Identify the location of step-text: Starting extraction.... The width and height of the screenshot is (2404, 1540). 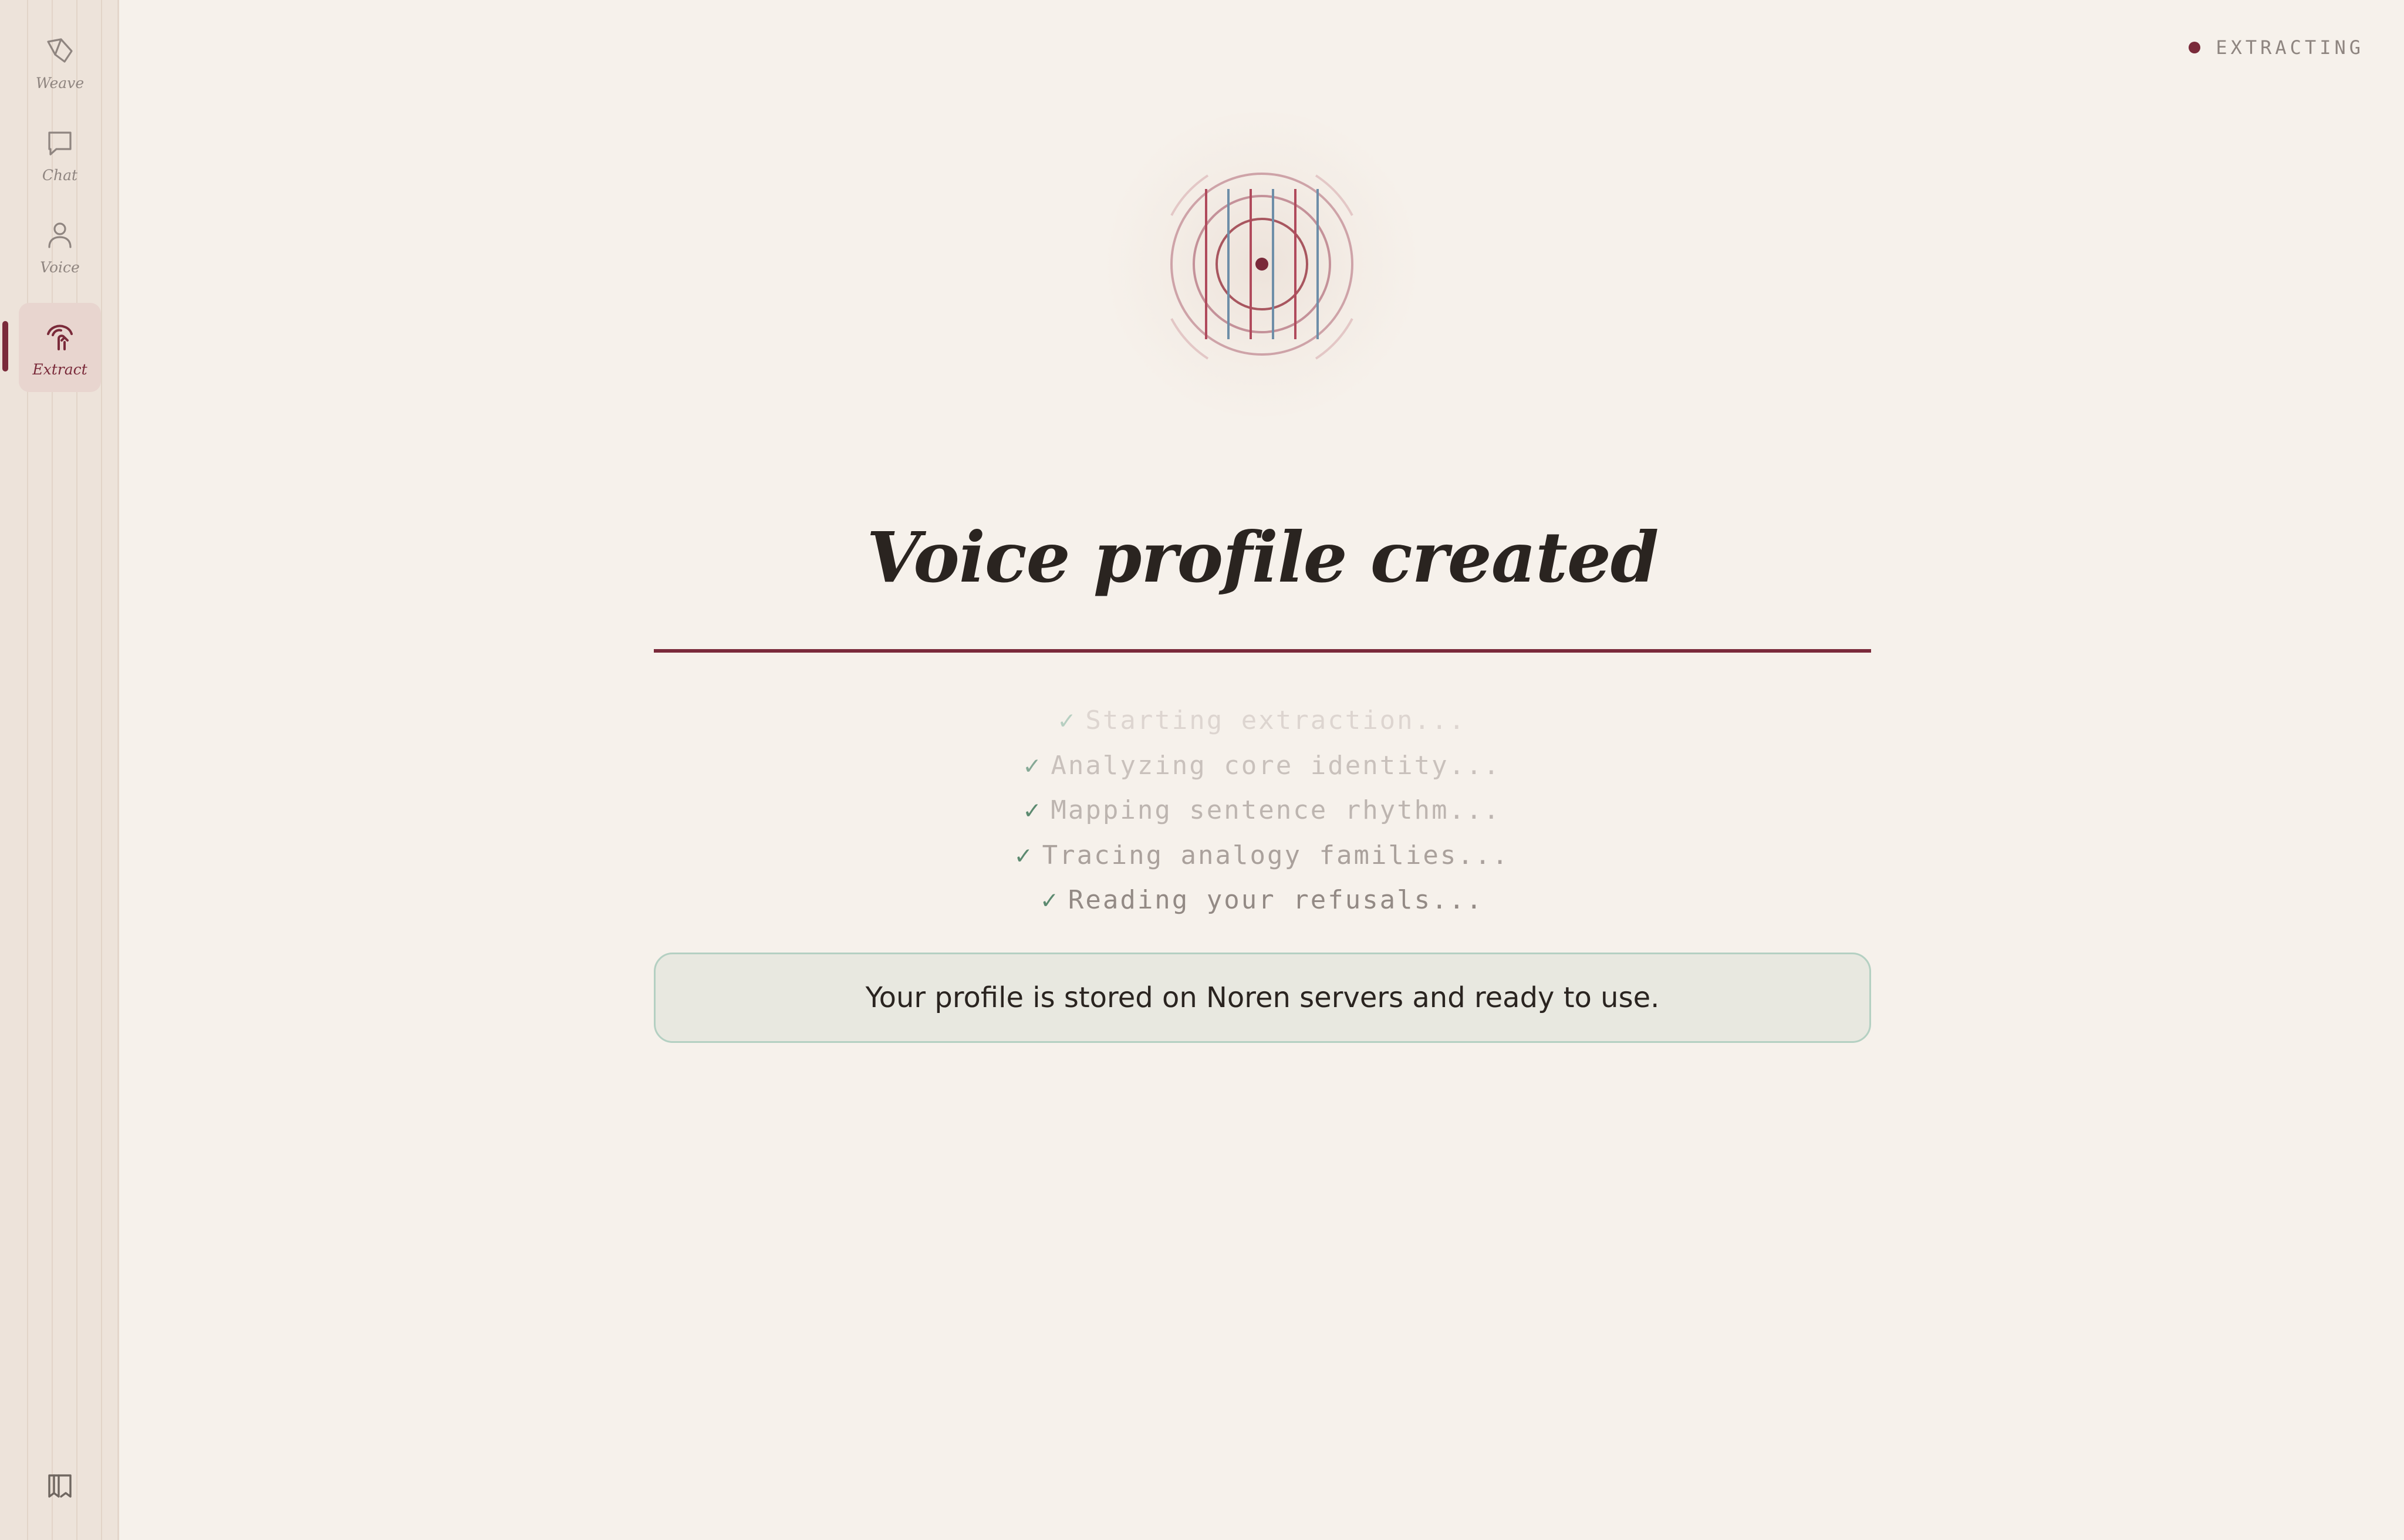
(1276, 720).